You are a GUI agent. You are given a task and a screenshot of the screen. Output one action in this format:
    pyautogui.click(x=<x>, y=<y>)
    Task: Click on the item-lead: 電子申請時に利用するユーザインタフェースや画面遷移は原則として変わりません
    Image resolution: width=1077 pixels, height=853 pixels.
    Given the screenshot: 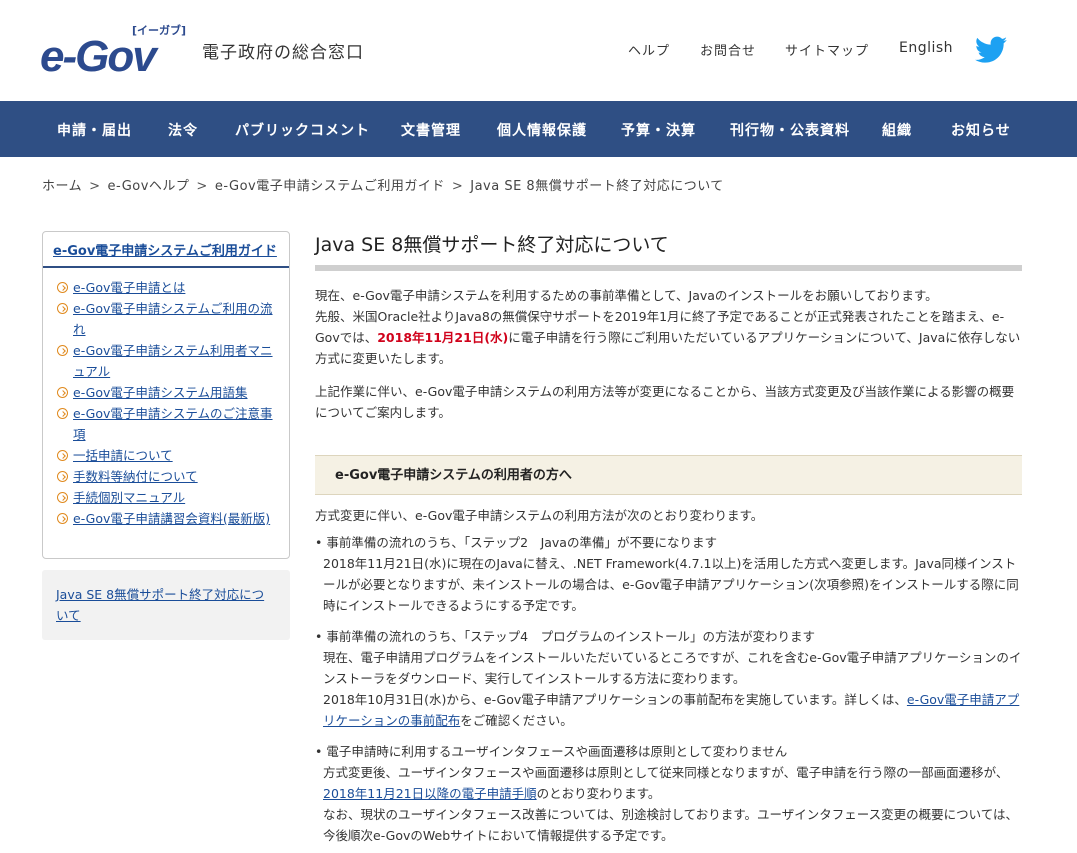 What is the action you would take?
    pyautogui.click(x=668, y=751)
    